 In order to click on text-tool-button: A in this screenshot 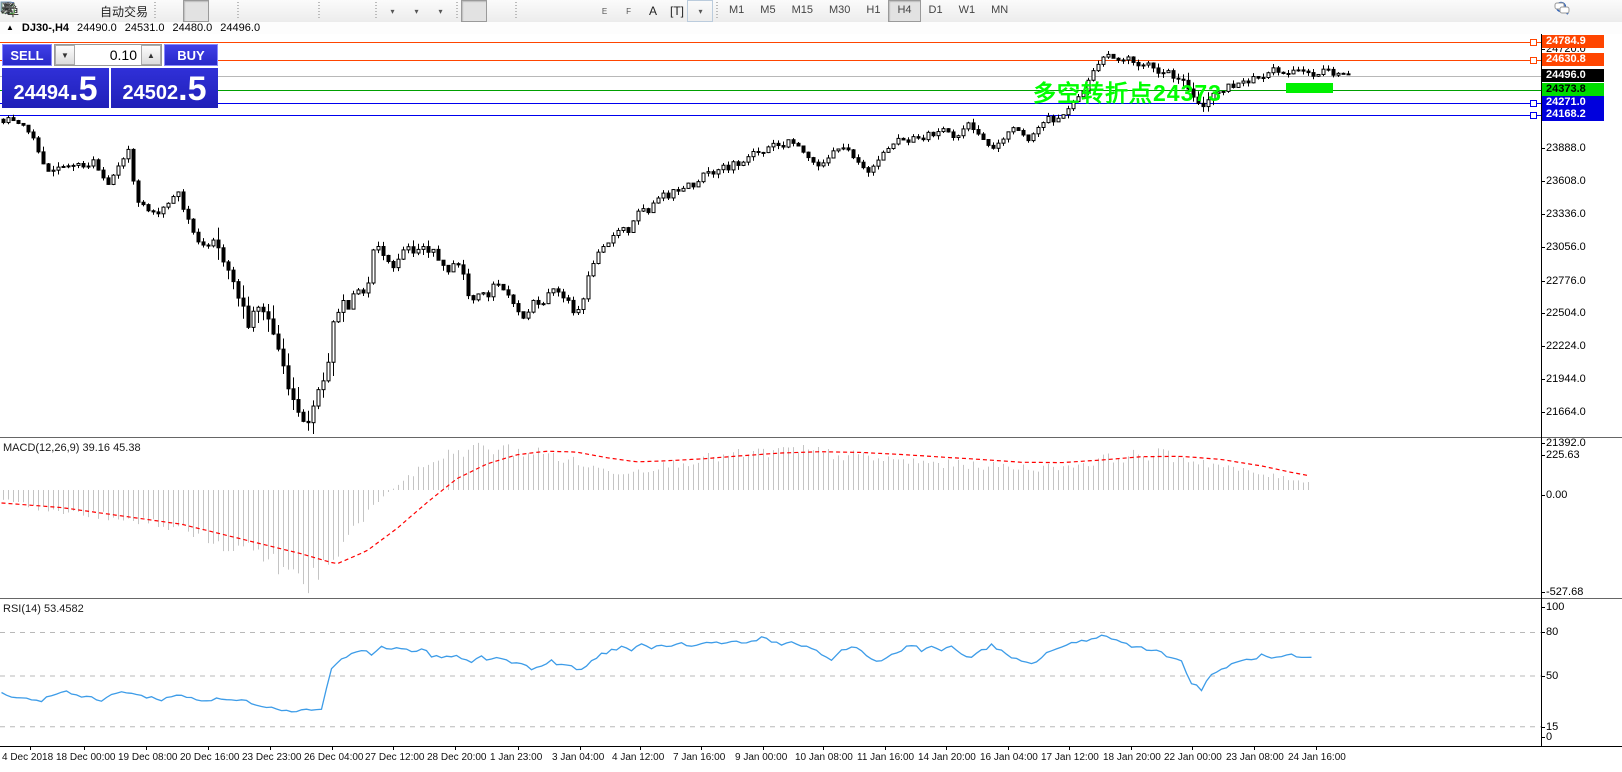, I will do `click(652, 11)`.